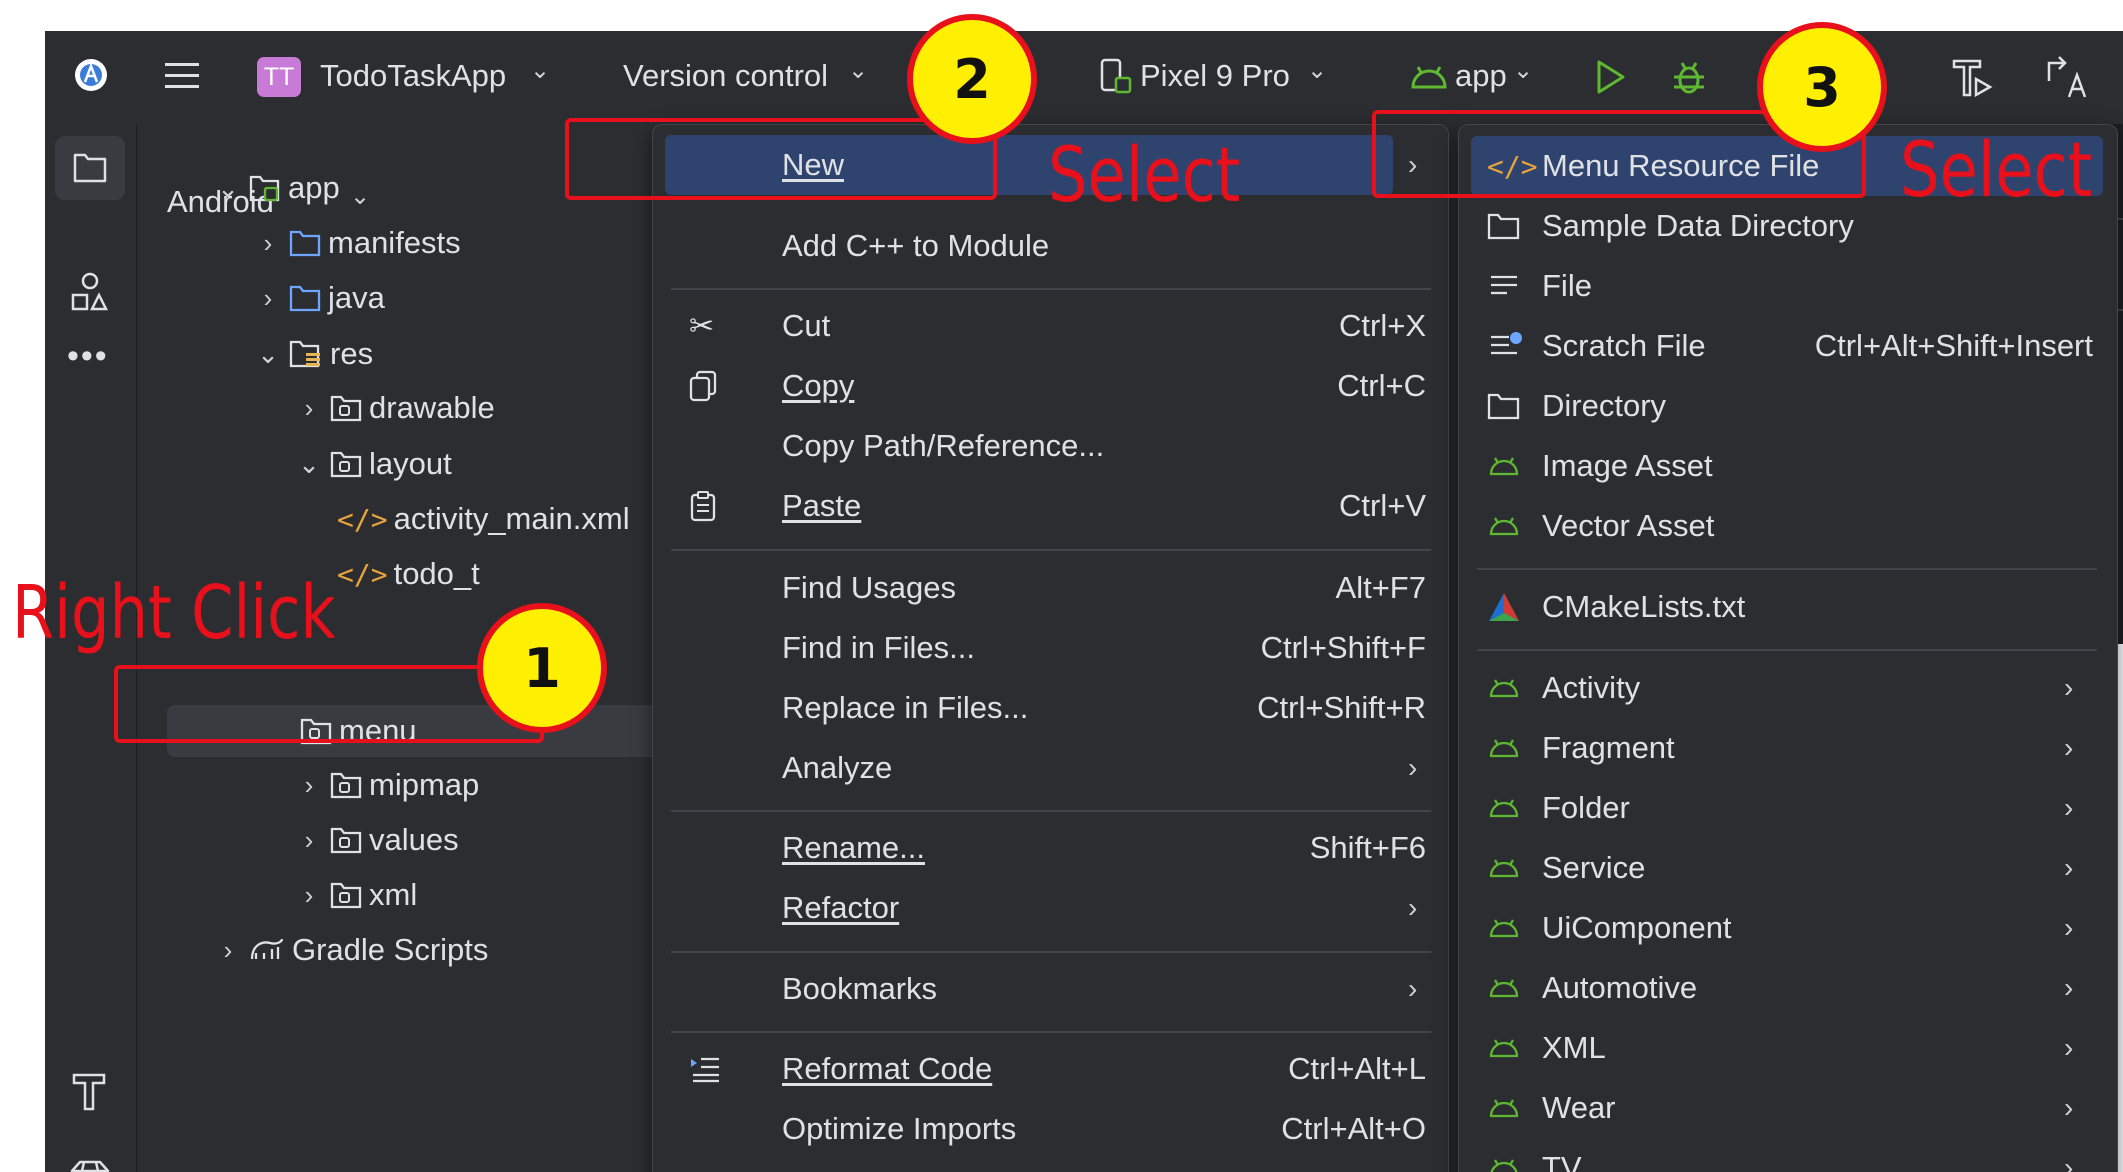 This screenshot has height=1172, width=2123. Describe the element at coordinates (1788, 607) in the screenshot. I see `menu-item-cmakelists: CMakeLists.txt` at that location.